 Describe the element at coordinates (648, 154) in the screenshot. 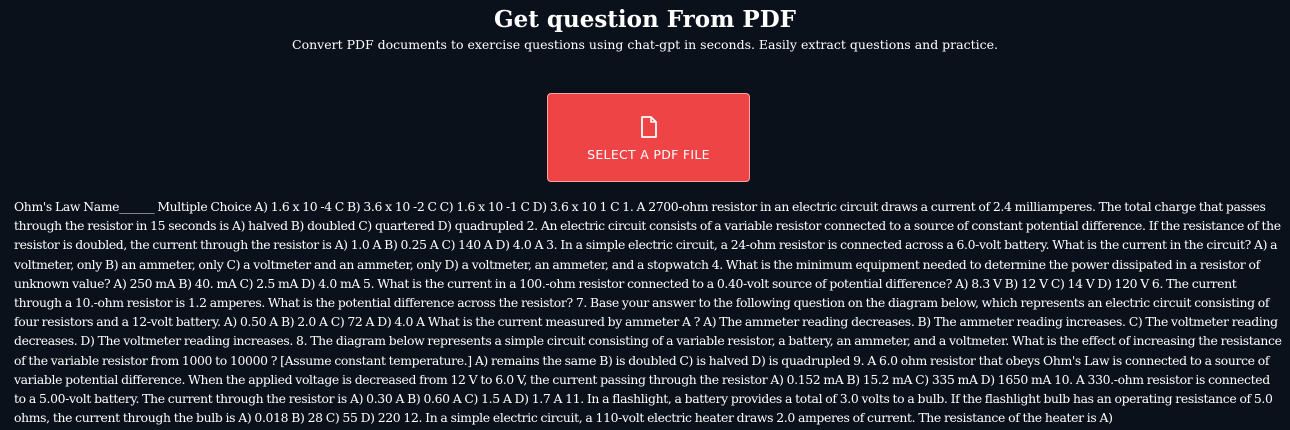

I see `select-pdf-label: SELECT A PDF FILE` at that location.